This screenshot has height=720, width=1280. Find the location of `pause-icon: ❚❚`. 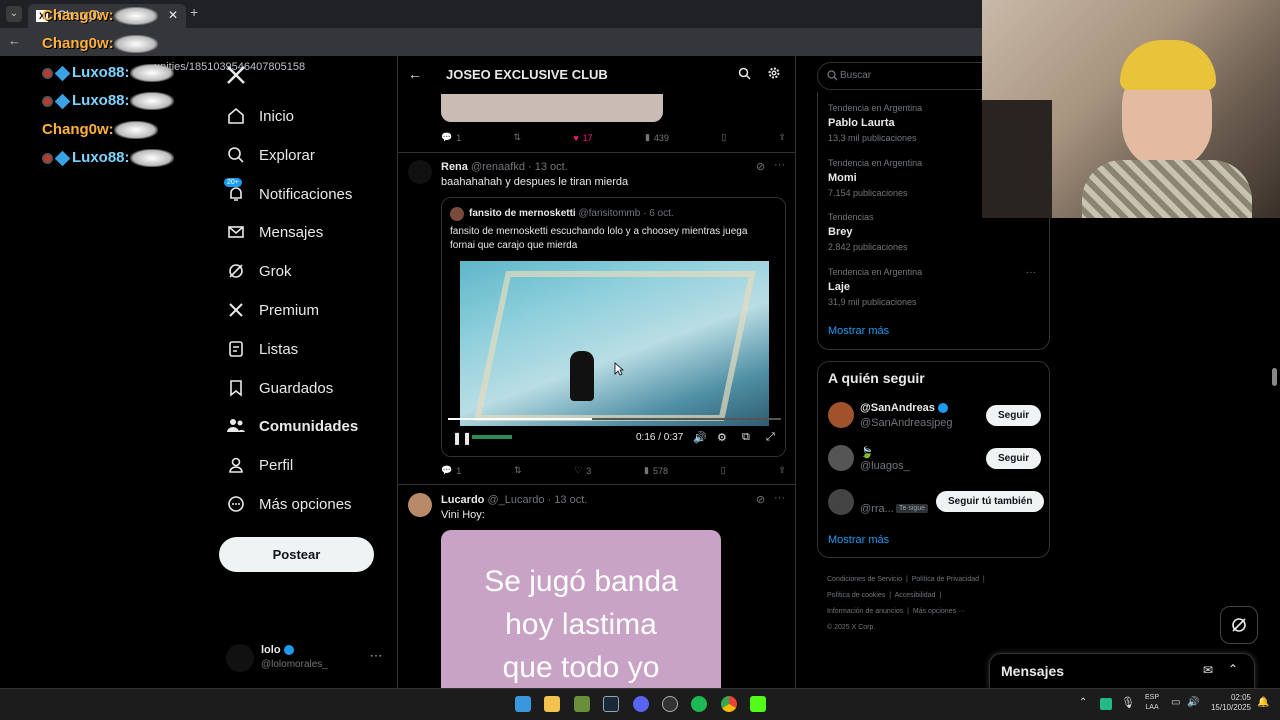

pause-icon: ❚❚ is located at coordinates (462, 438).